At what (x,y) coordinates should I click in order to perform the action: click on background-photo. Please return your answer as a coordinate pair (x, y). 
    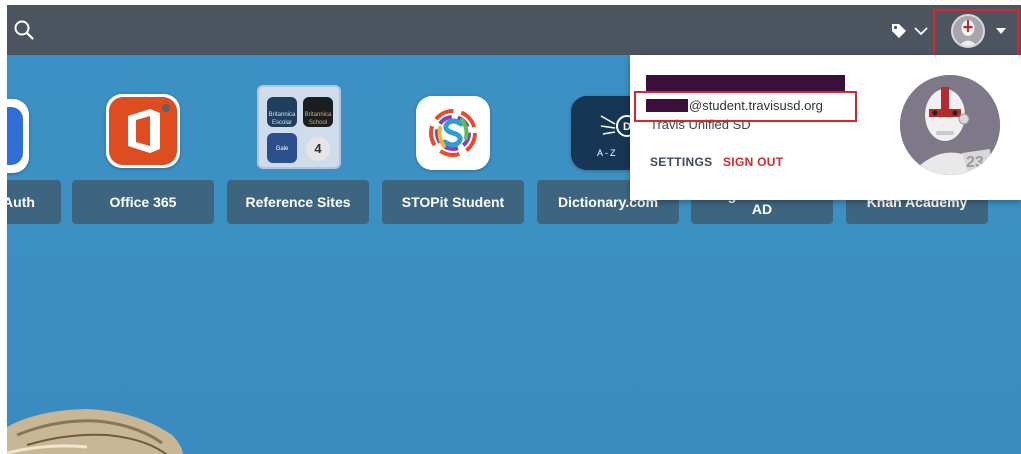
    Looking at the image, I should click on (95, 431).